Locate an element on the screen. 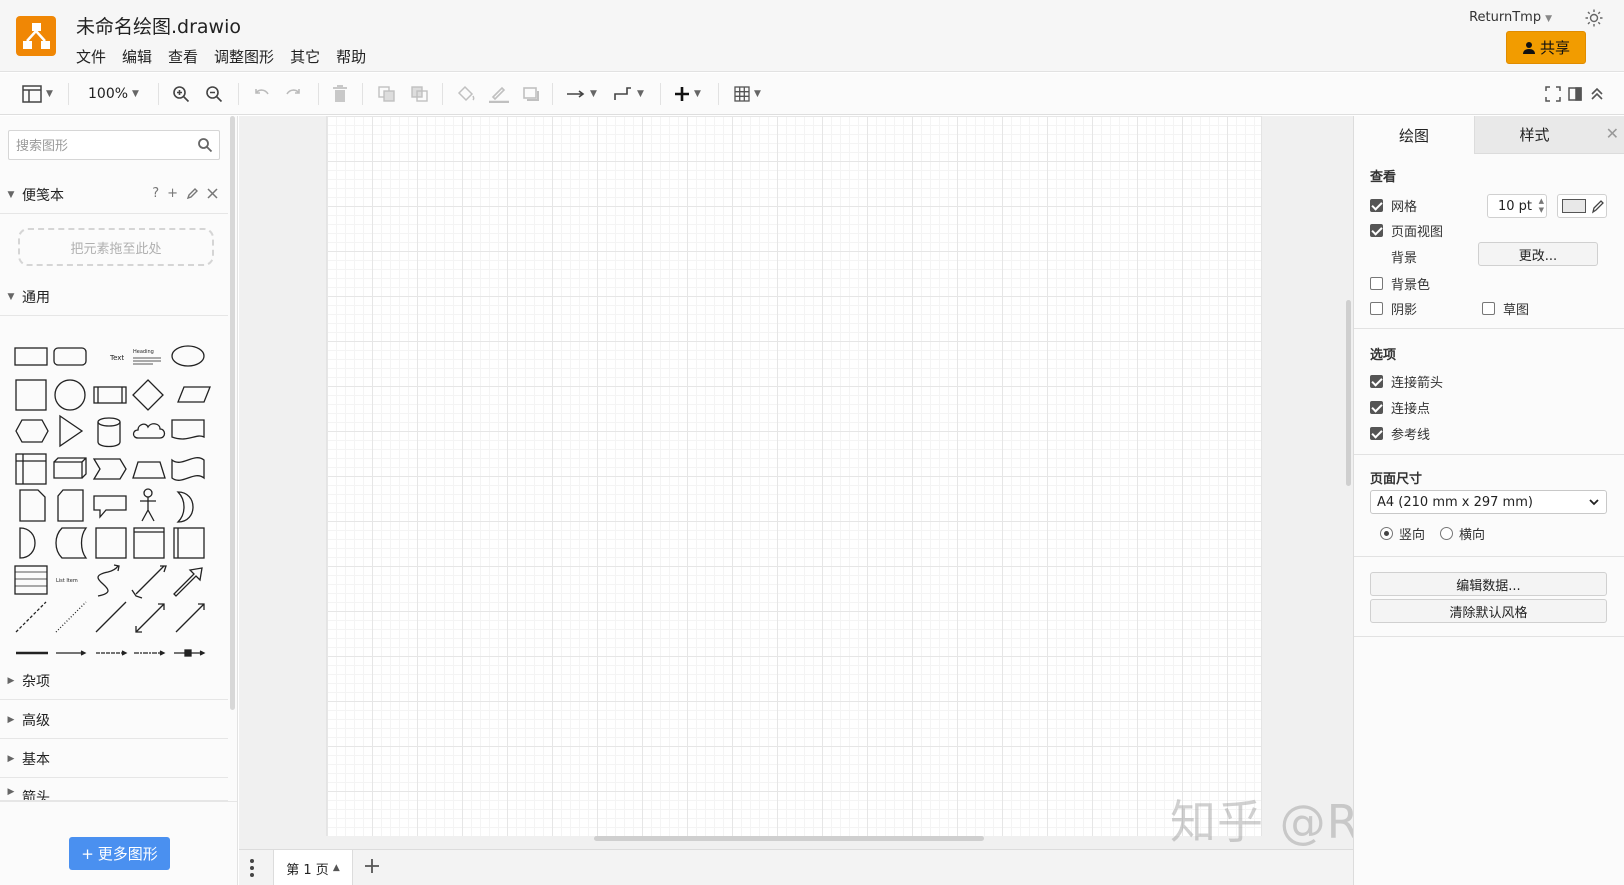 This screenshot has height=885, width=1624. shape-multi-label-connector is located at coordinates (150, 653).